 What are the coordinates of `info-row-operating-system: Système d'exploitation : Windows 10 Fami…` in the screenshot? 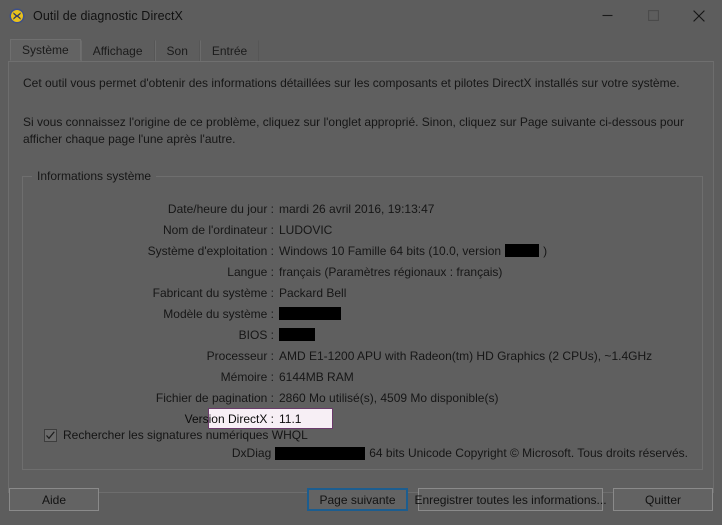 It's located at (362, 250).